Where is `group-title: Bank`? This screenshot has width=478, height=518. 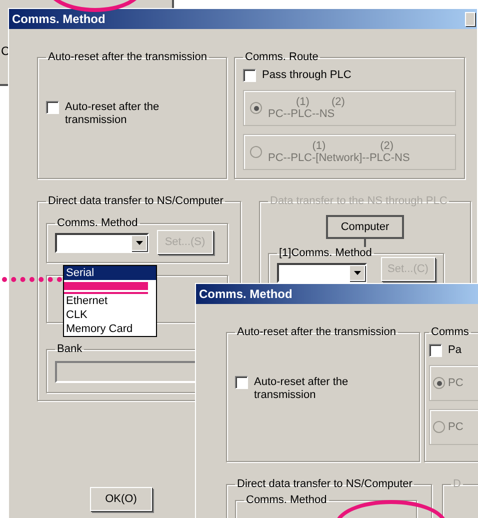
group-title: Bank is located at coordinates (70, 349).